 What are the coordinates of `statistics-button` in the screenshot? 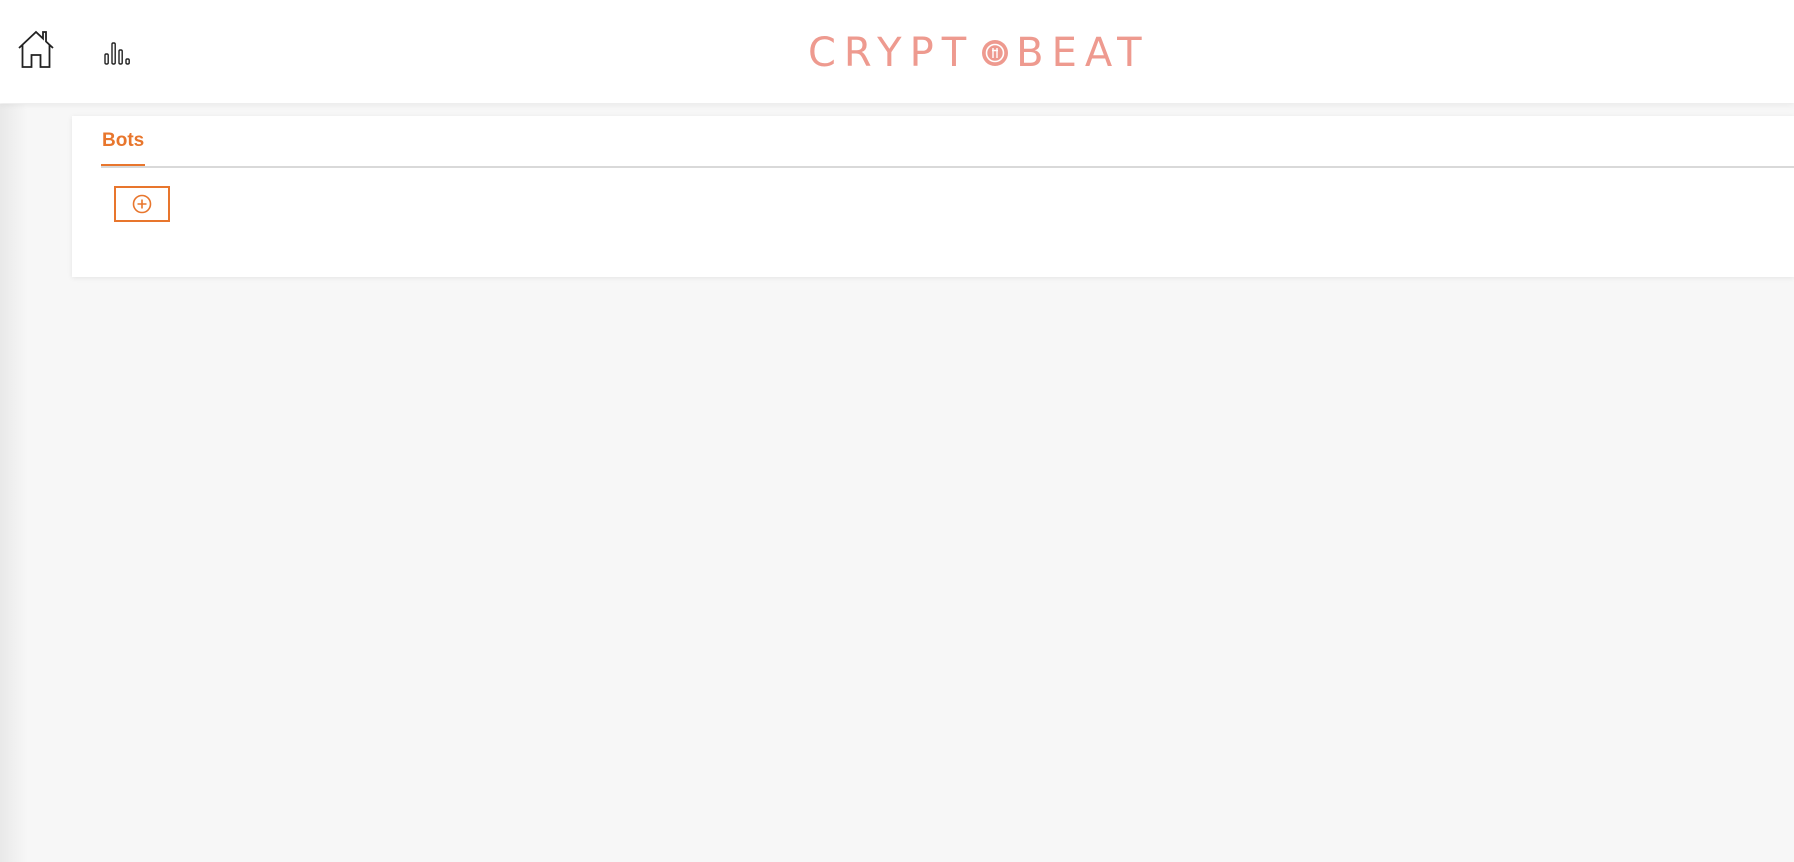 It's located at (118, 52).